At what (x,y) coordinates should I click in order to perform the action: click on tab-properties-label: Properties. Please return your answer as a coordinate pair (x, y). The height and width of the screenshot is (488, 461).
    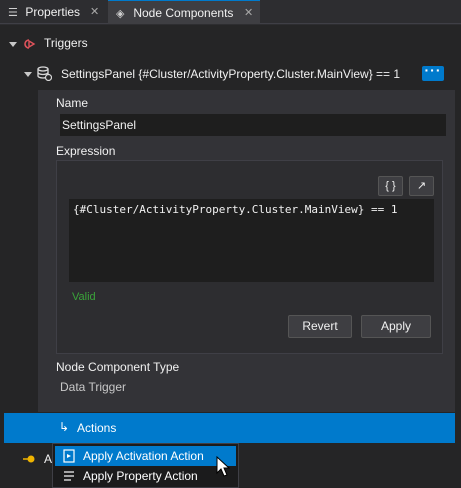
    Looking at the image, I should click on (53, 12).